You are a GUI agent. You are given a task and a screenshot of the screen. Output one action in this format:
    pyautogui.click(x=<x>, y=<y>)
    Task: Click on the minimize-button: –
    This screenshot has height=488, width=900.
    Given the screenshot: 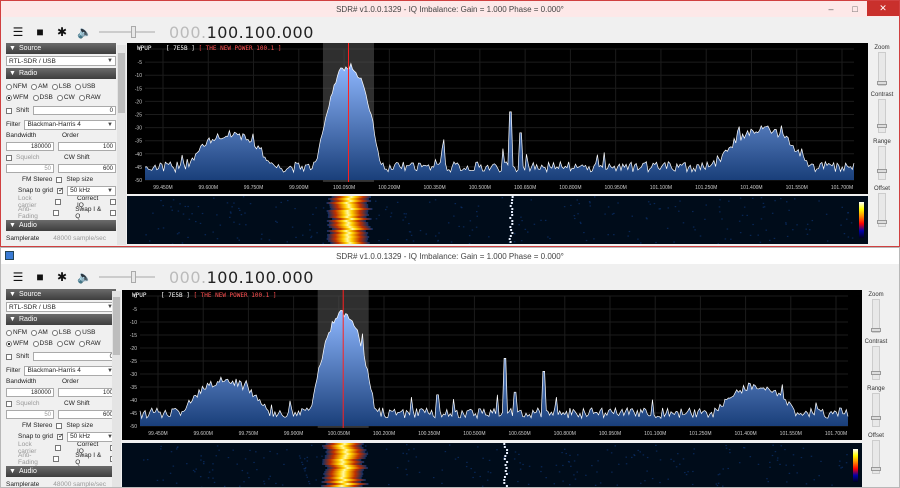 What is the action you would take?
    pyautogui.click(x=831, y=8)
    